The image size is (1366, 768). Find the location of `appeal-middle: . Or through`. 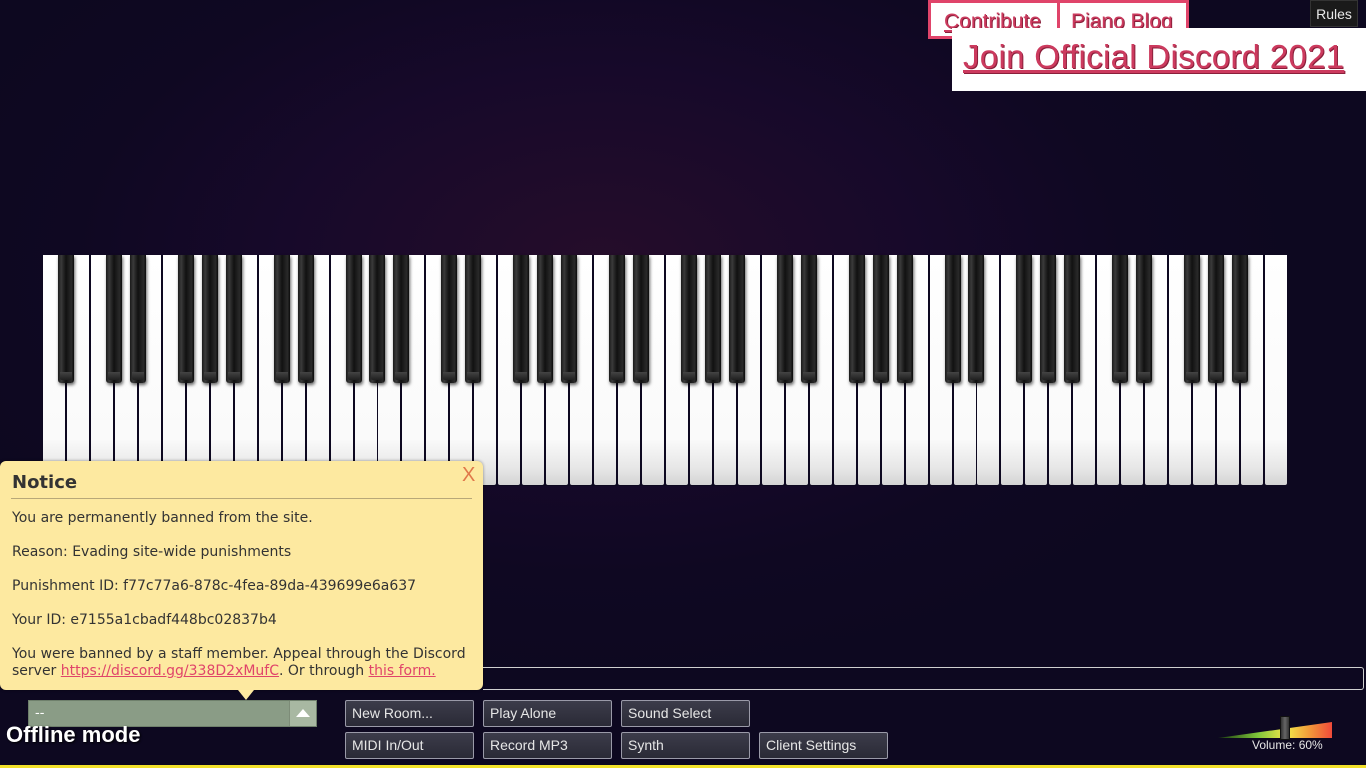

appeal-middle: . Or through is located at coordinates (323, 671).